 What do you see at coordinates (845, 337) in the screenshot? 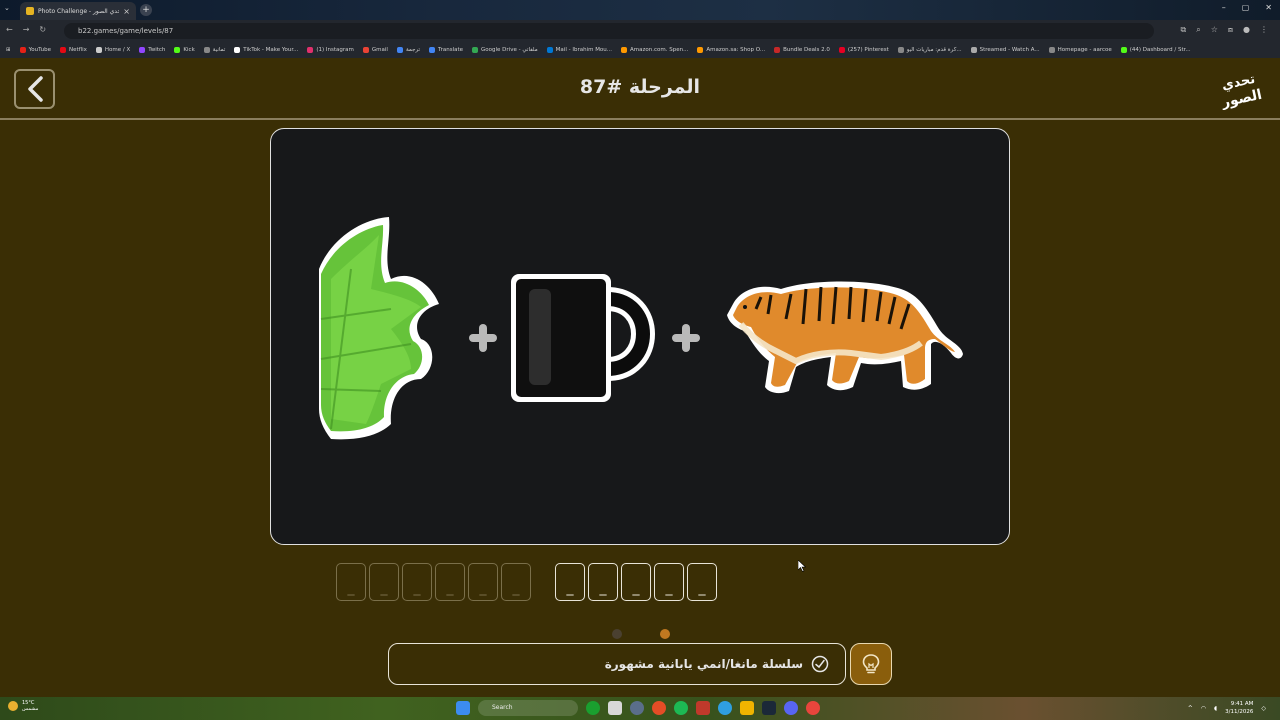
I see `tiger-image` at bounding box center [845, 337].